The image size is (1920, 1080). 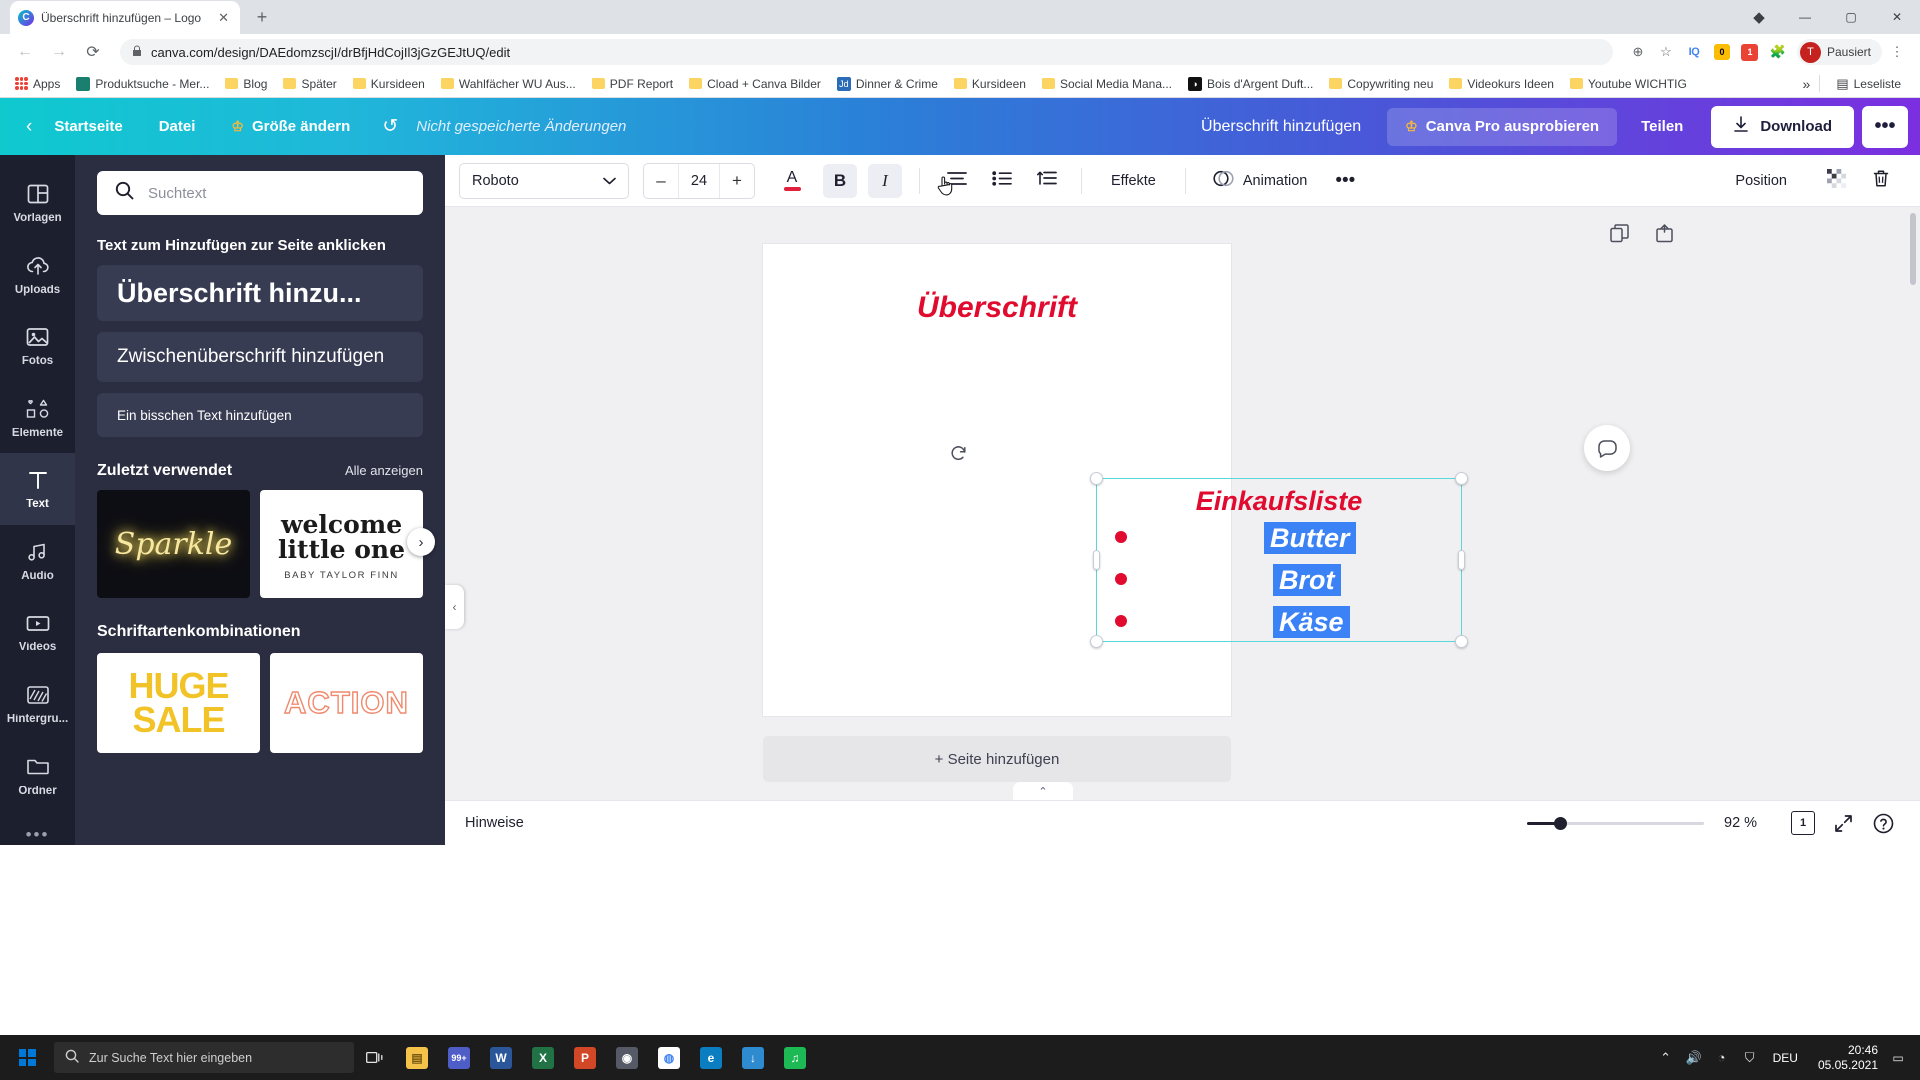 I want to click on resize-handle-bottom-left, so click(x=1096, y=641).